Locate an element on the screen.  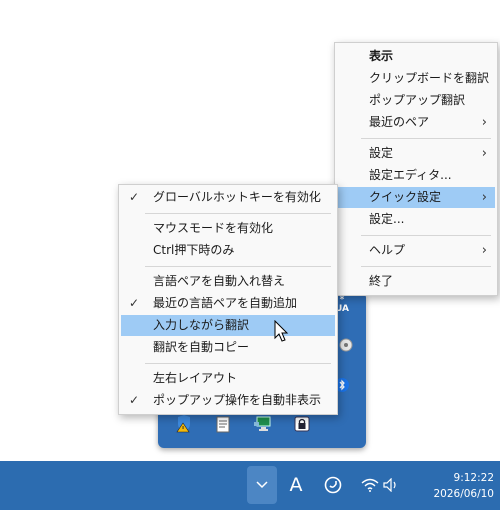
network-volume-button is located at coordinates (380, 485).